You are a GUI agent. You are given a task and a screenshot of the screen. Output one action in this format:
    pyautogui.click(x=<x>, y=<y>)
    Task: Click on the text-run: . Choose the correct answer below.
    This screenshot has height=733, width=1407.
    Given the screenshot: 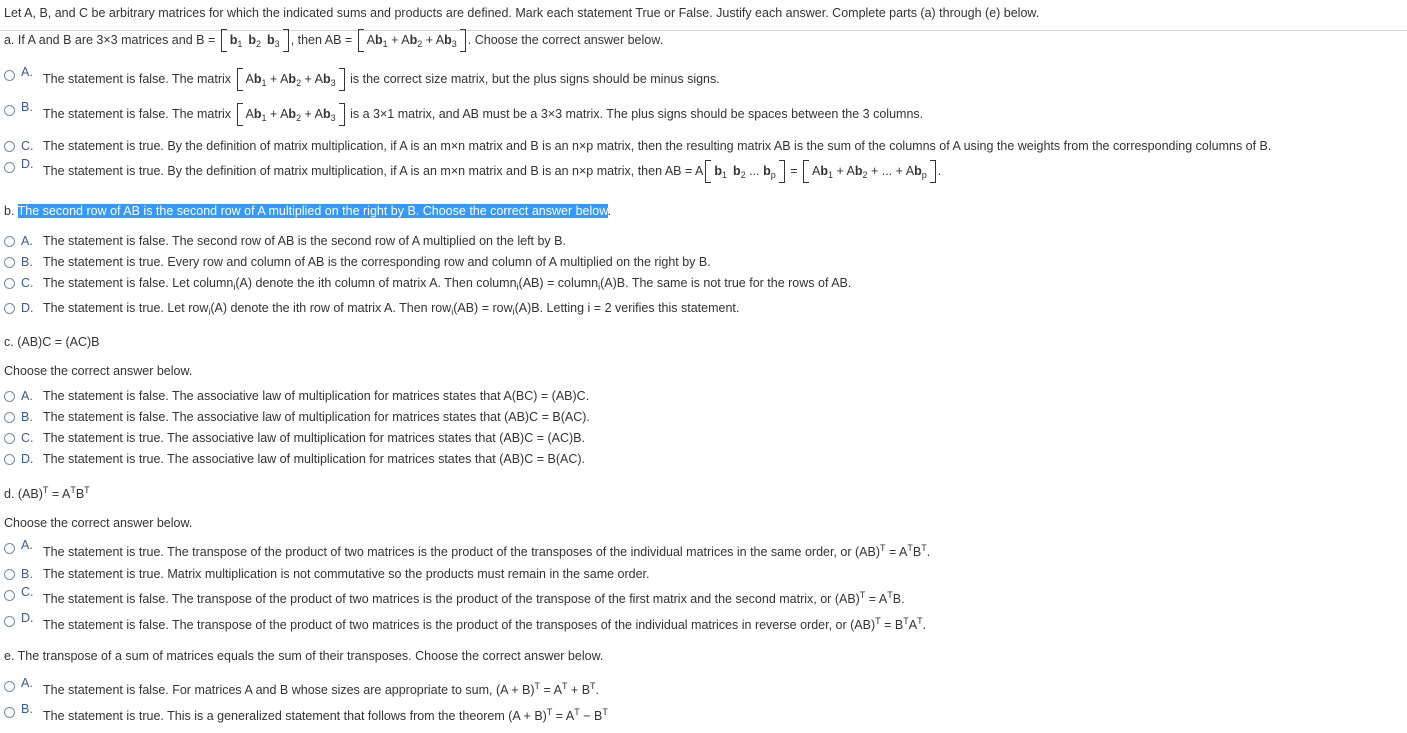 What is the action you would take?
    pyautogui.click(x=565, y=40)
    